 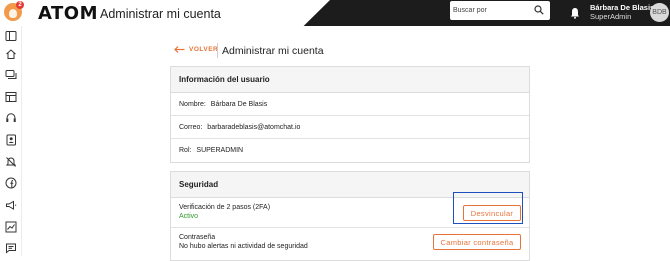 What do you see at coordinates (350, 127) in the screenshot?
I see `email-row: Correo: barbaradeblasis@atomchat.io` at bounding box center [350, 127].